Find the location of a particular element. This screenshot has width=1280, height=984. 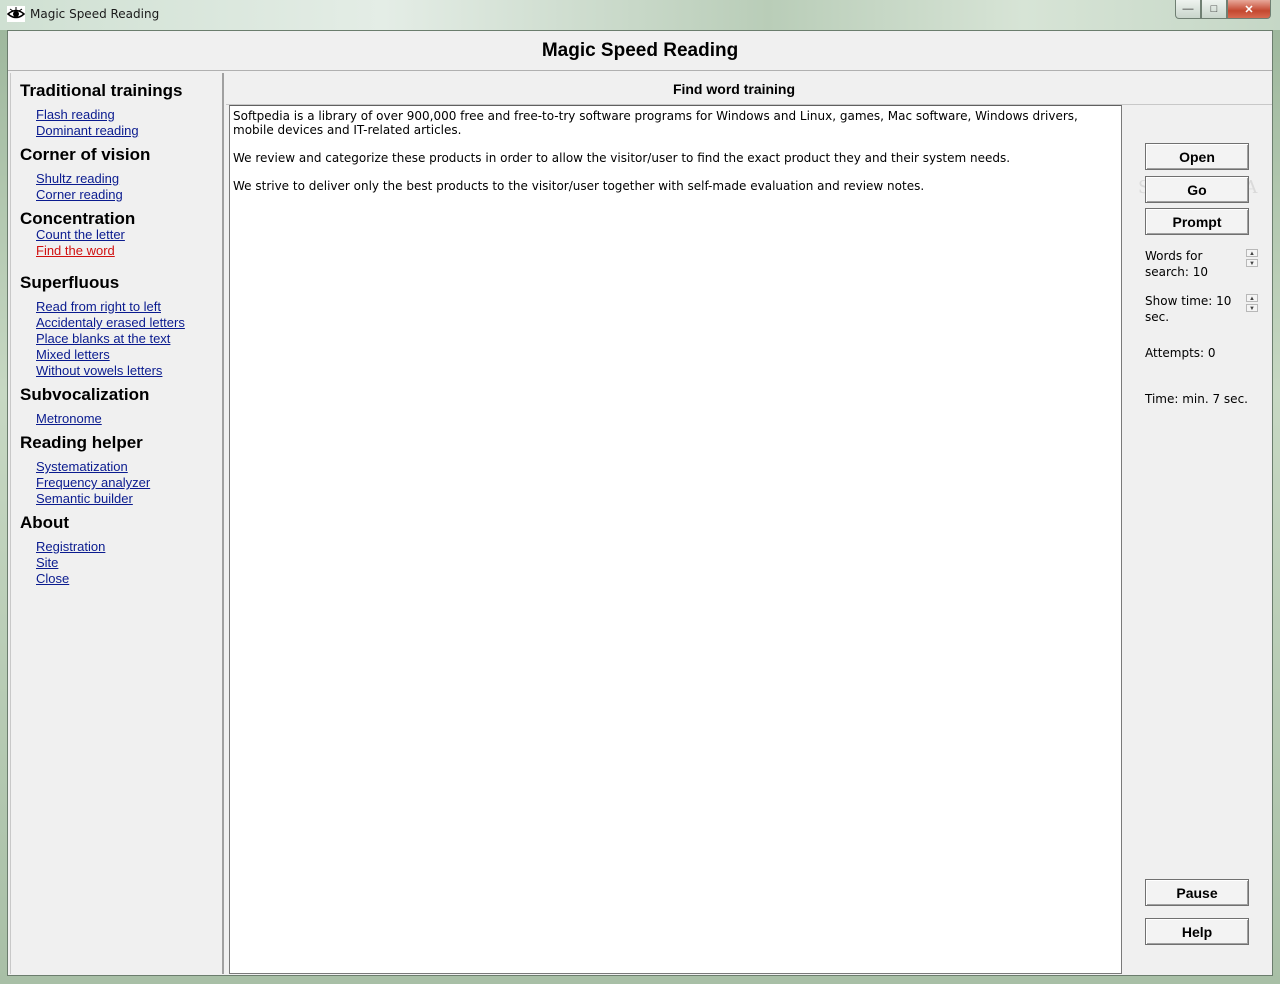

sidebar-link-mixed-letters: Mixed letters is located at coordinates (73, 354).